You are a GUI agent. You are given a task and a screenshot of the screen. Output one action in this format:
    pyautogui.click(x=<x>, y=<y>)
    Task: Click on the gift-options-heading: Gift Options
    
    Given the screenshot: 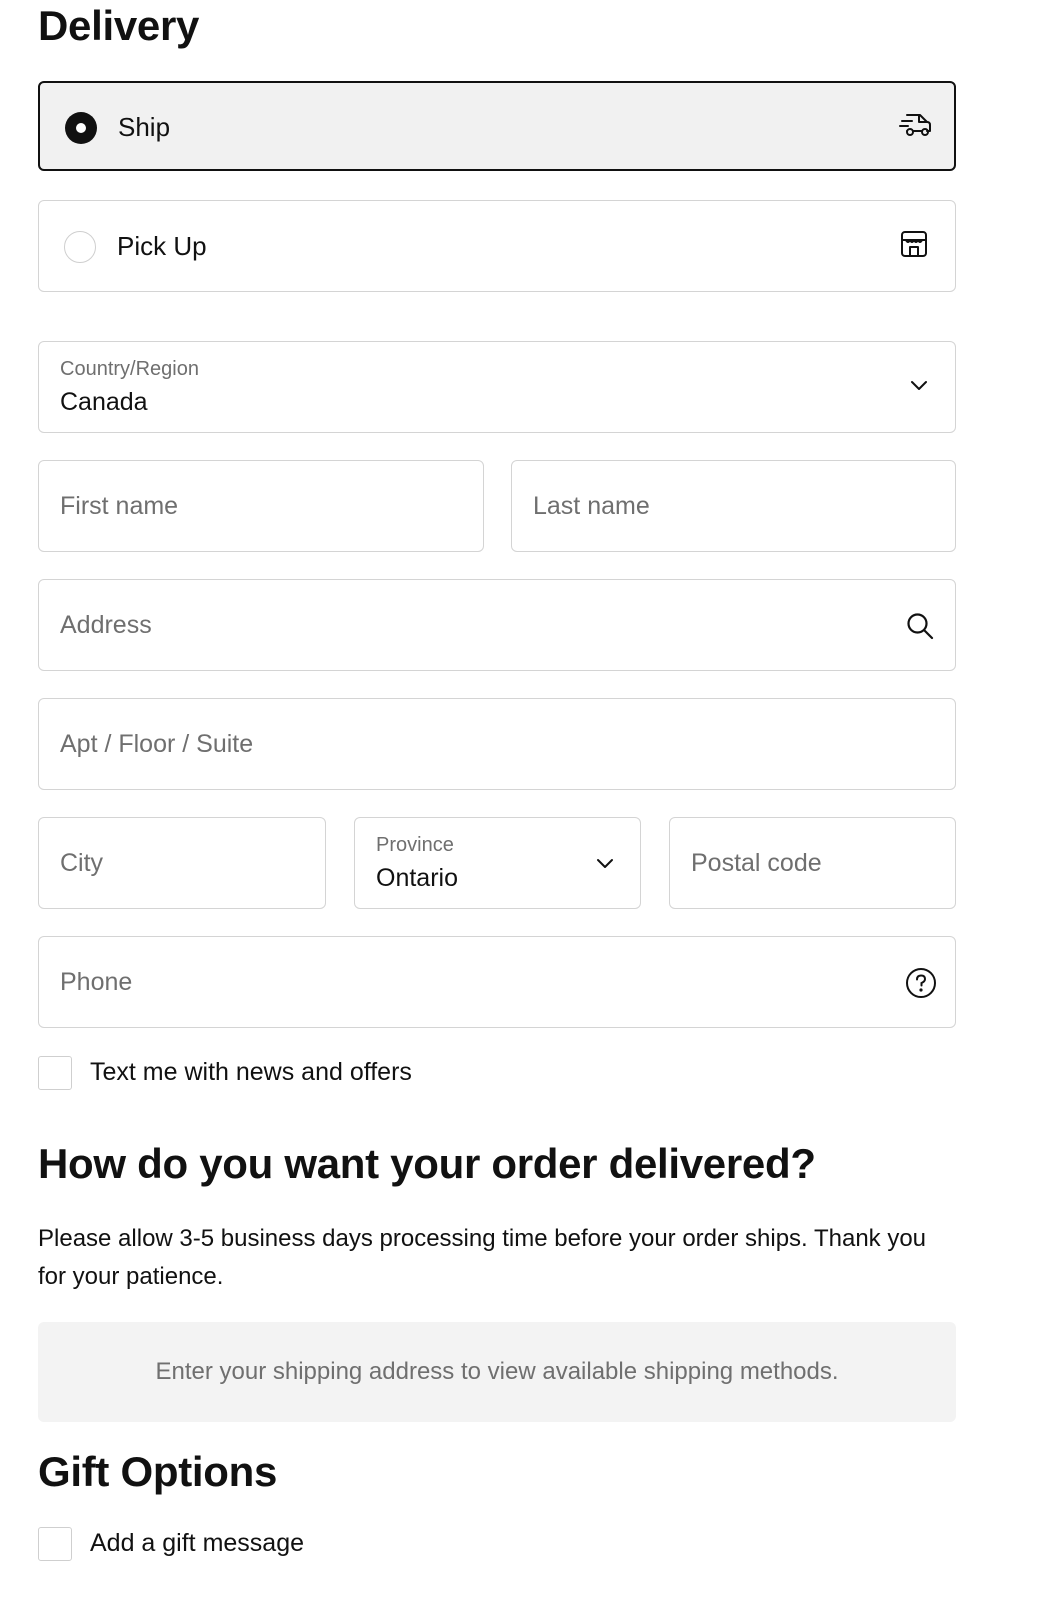 What is the action you would take?
    pyautogui.click(x=158, y=1471)
    